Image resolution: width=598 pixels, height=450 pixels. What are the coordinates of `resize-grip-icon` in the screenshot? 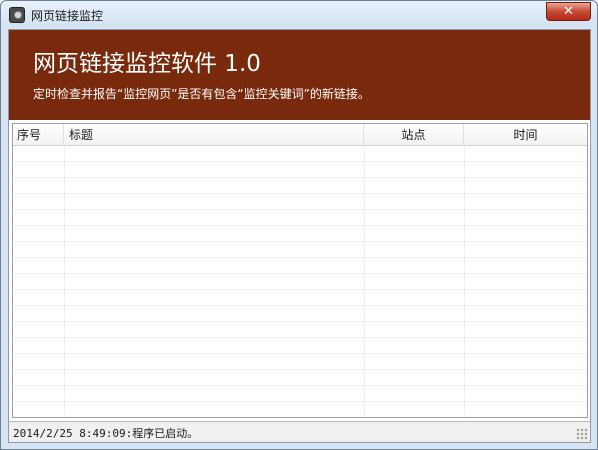 It's located at (582, 434).